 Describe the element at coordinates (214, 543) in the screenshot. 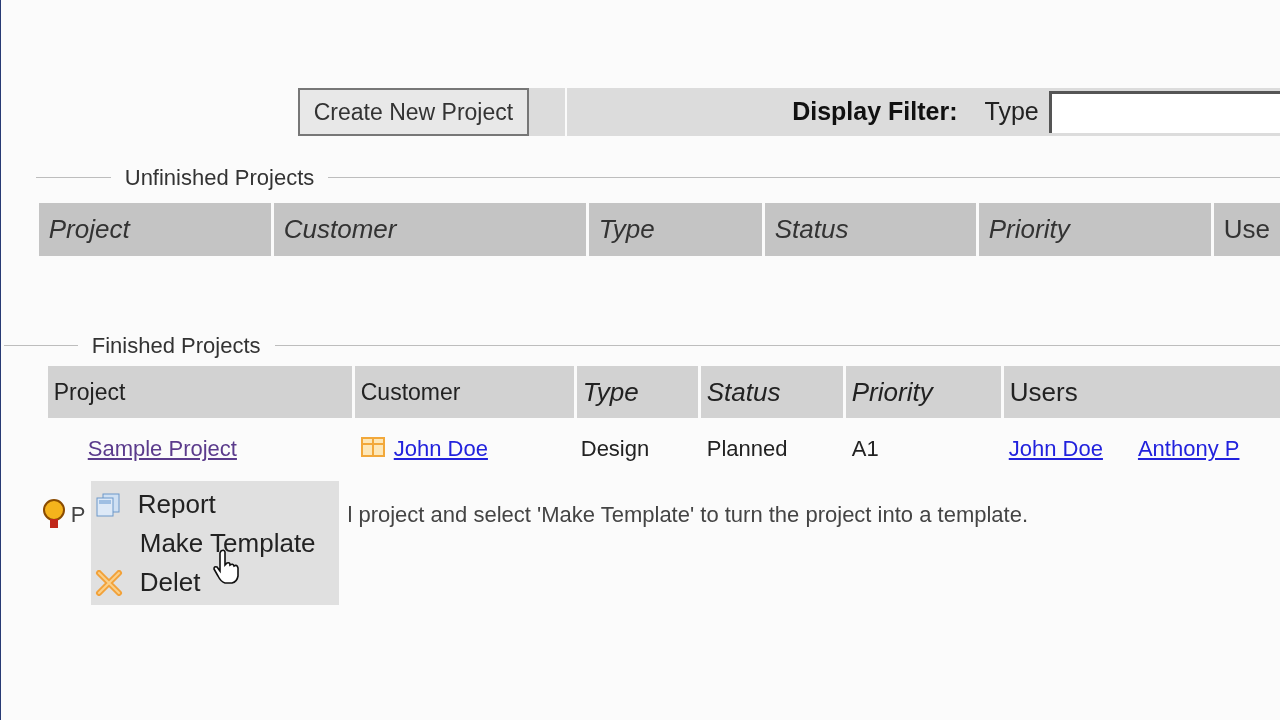

I see `menu-item: Make Template` at that location.